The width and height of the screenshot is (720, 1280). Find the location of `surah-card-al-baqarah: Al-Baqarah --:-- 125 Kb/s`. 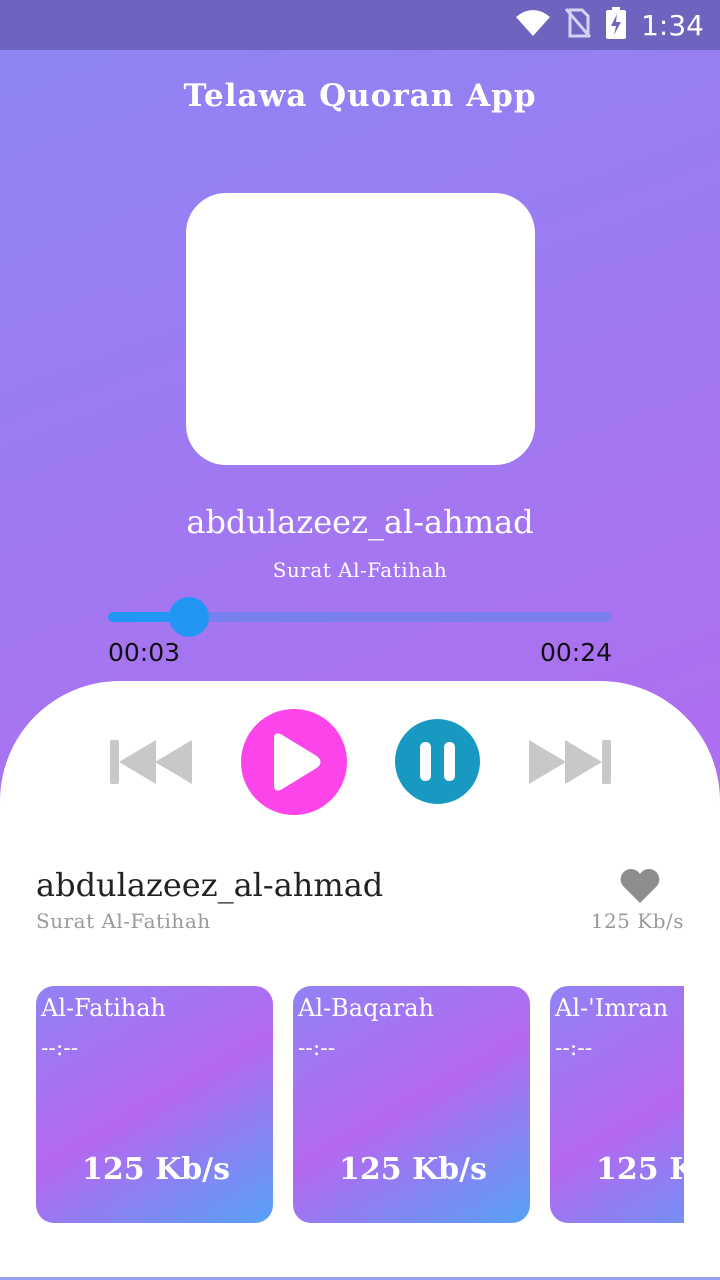

surah-card-al-baqarah: Al-Baqarah --:-- 125 Kb/s is located at coordinates (411, 1104).